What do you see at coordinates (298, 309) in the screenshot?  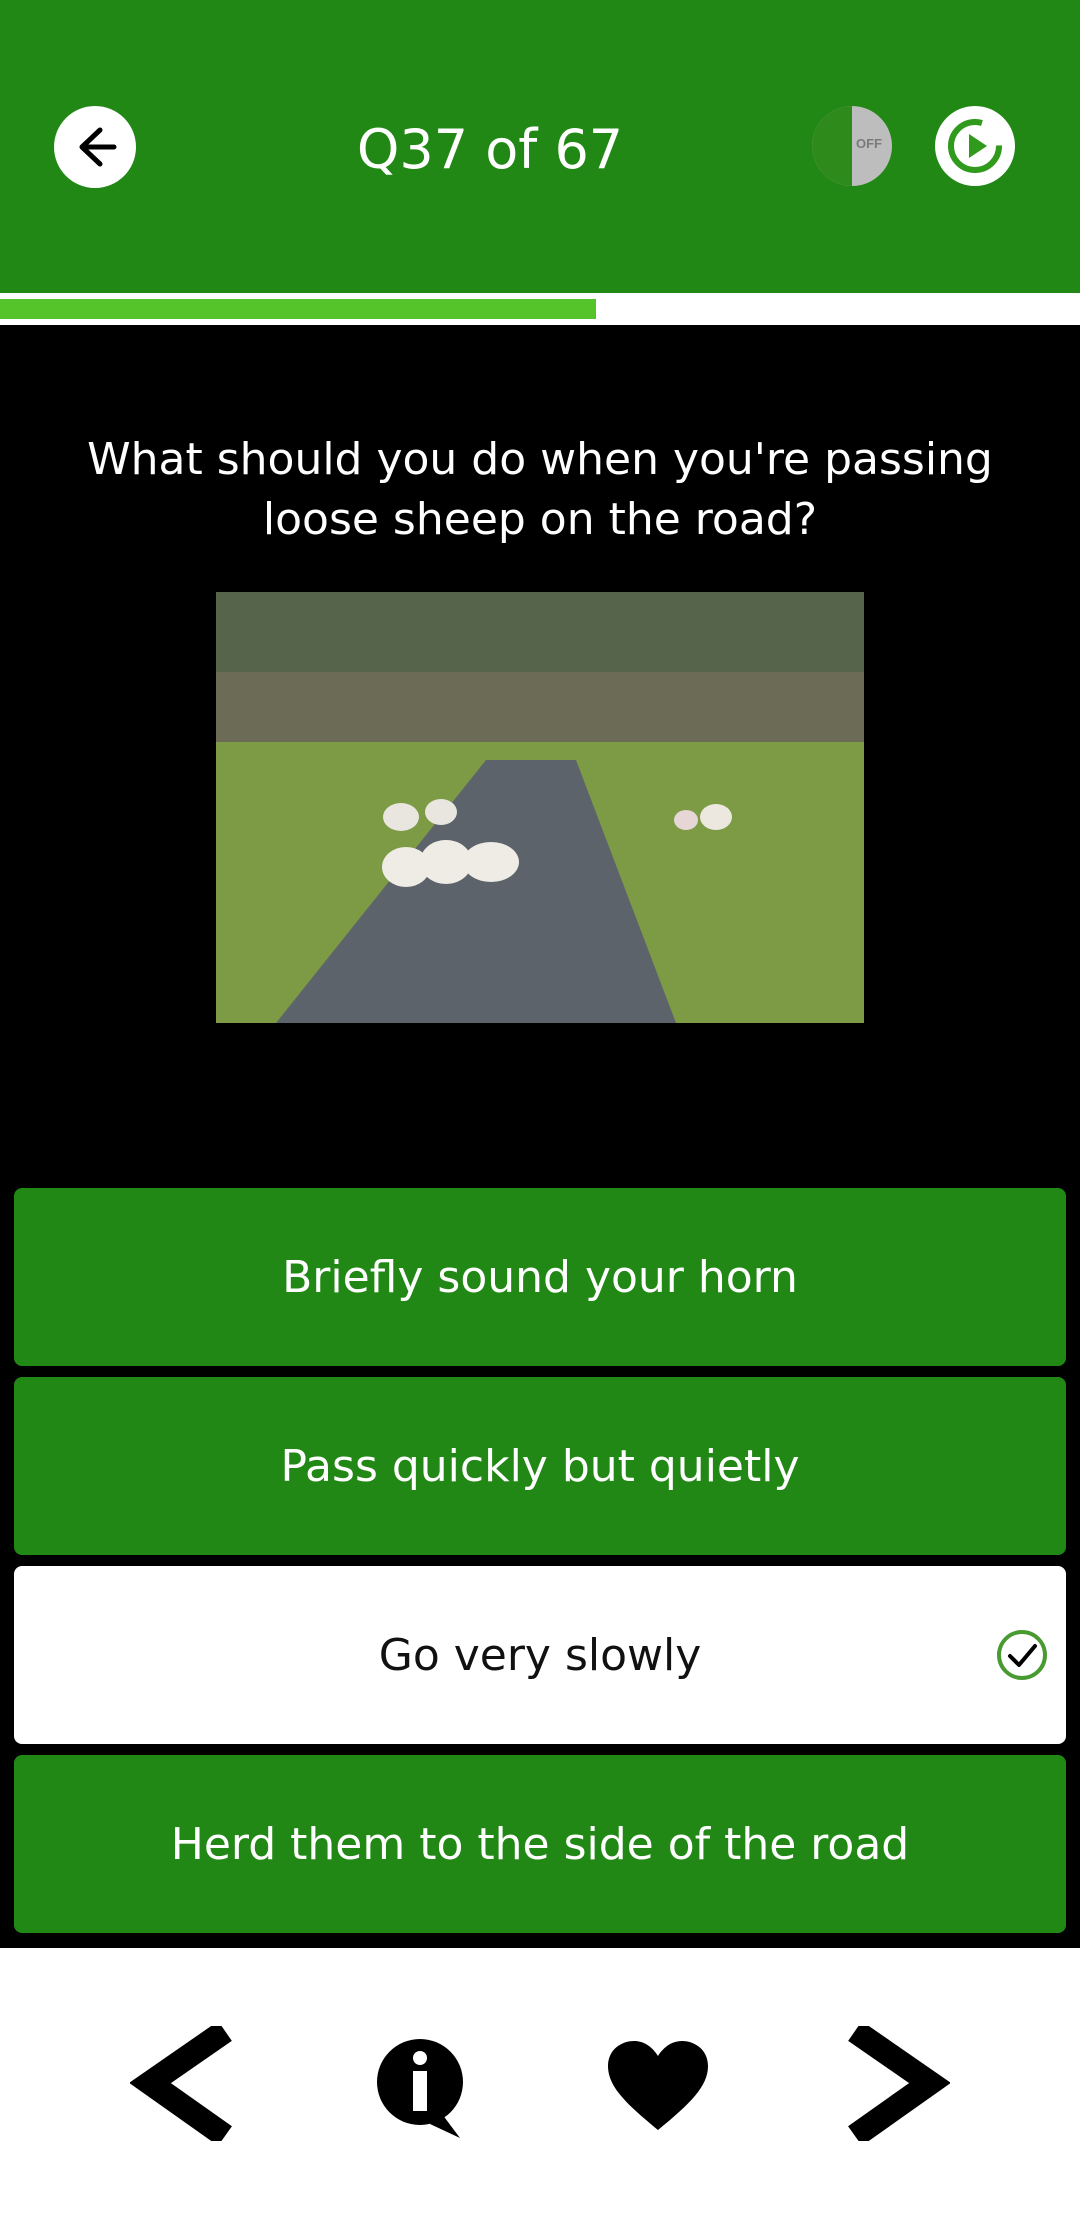 I see `progress-fill` at bounding box center [298, 309].